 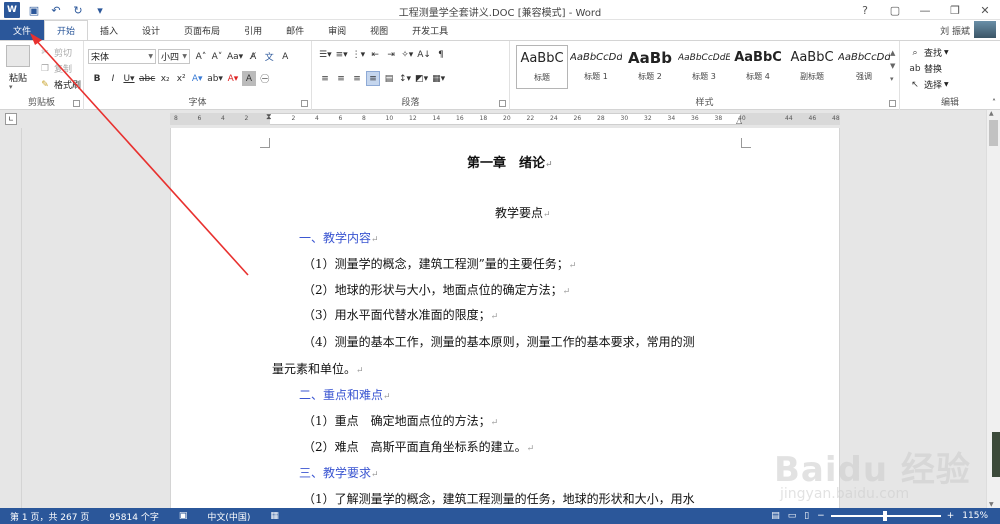 What do you see at coordinates (151, 30) in the screenshot?
I see `tab-design: 设计` at bounding box center [151, 30].